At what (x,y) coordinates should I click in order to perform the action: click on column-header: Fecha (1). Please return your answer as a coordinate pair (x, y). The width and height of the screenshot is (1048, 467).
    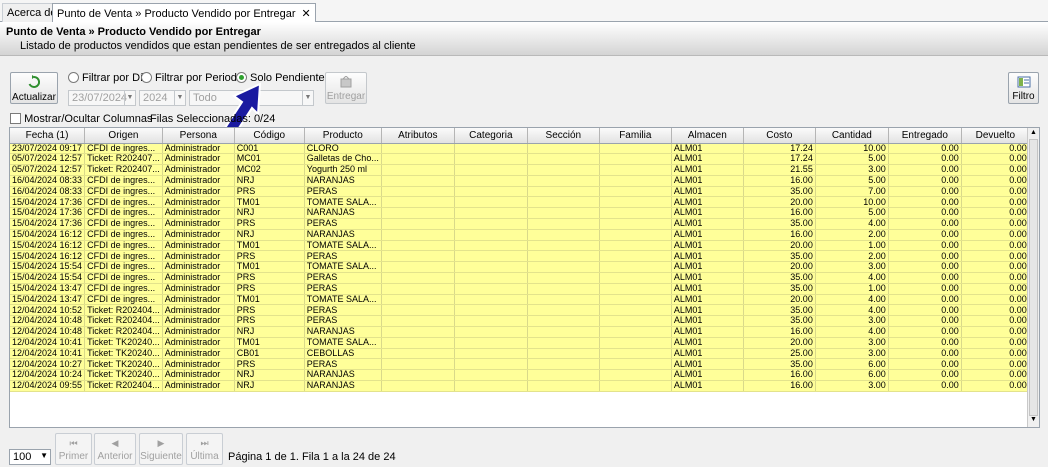
    Looking at the image, I should click on (48, 136).